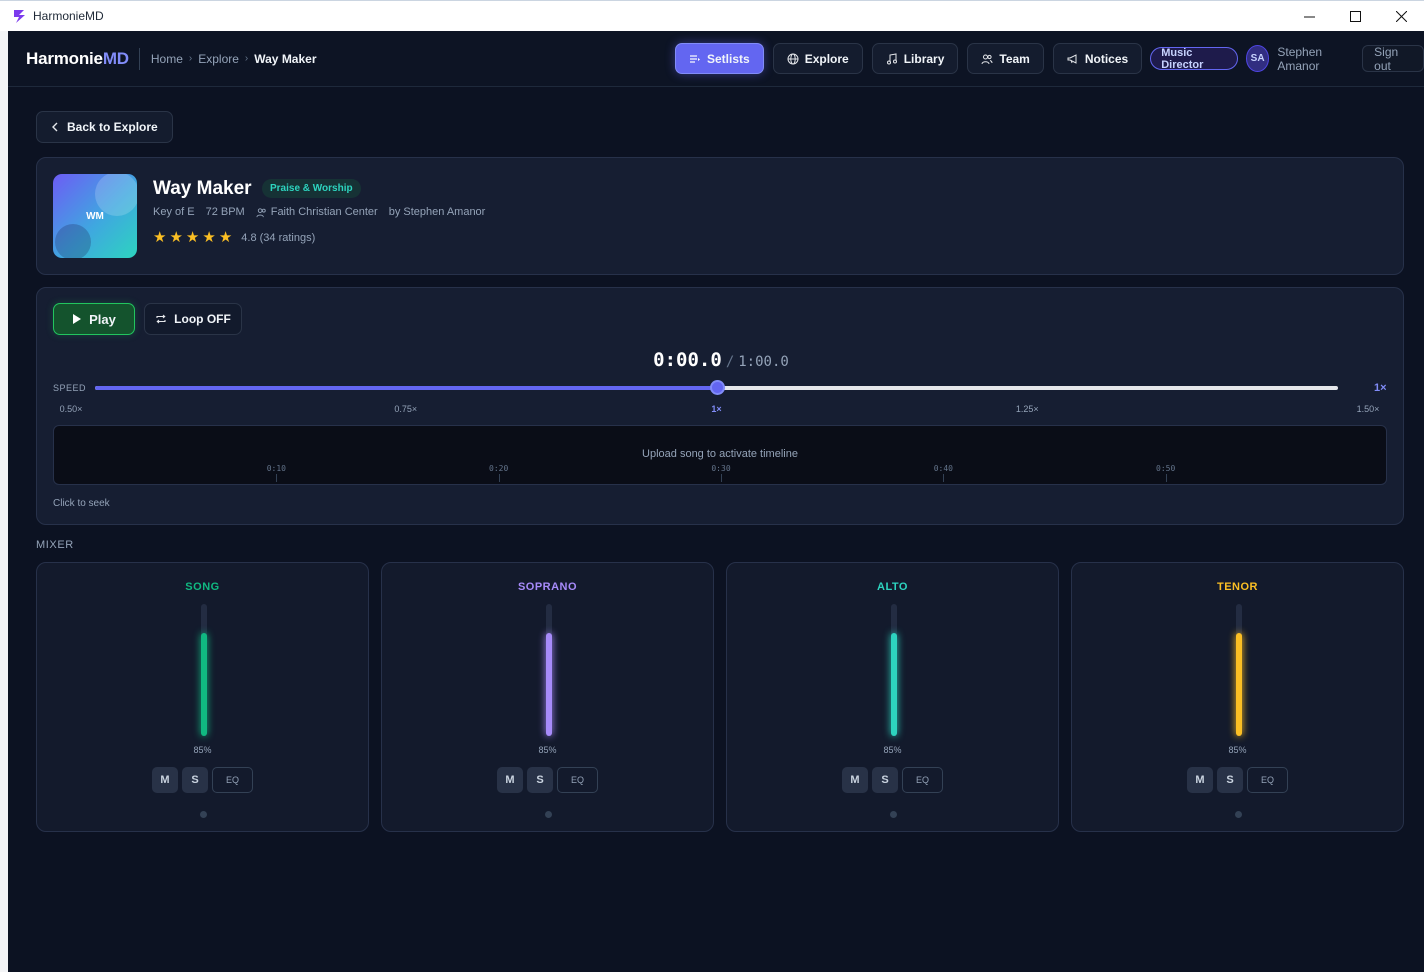 This screenshot has width=1424, height=972. Describe the element at coordinates (161, 319) in the screenshot. I see `repeat-icon` at that location.